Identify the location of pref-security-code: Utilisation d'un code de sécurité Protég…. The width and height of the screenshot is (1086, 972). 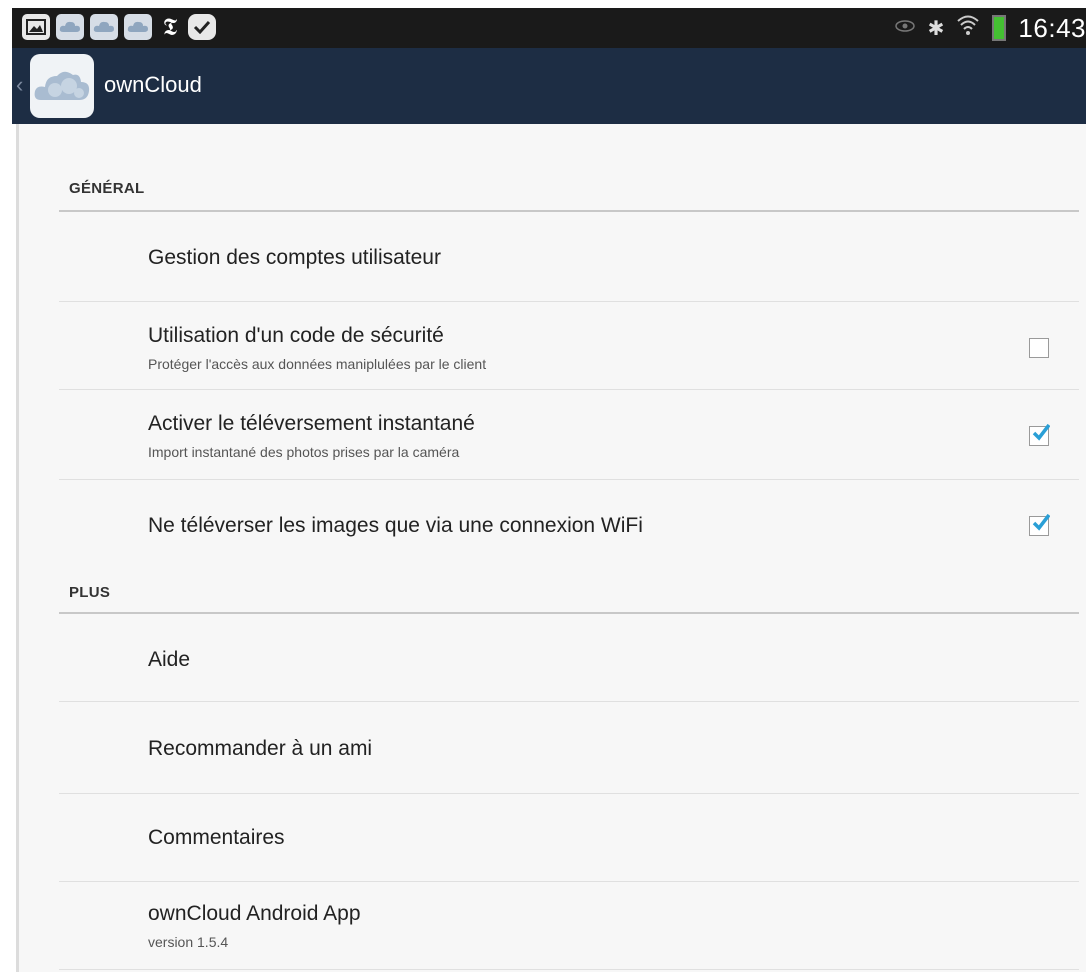
(569, 346).